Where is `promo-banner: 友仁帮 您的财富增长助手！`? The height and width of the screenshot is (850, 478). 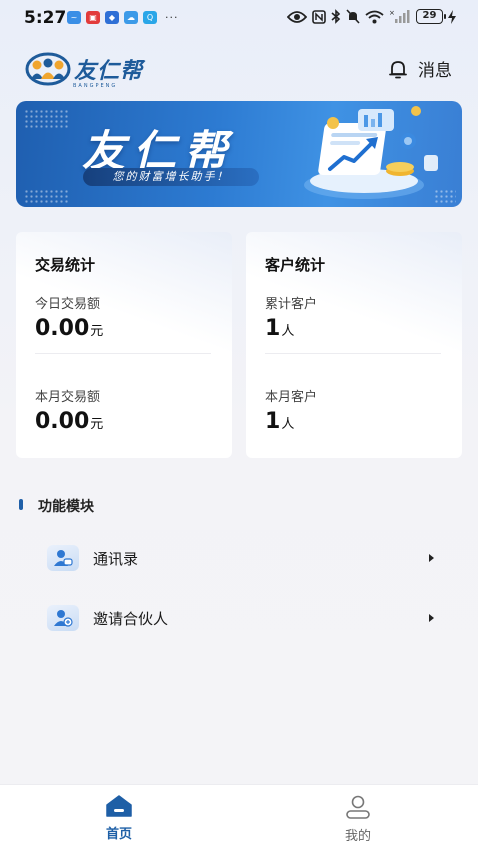
promo-banner: 友仁帮 您的财富增长助手！ is located at coordinates (239, 154).